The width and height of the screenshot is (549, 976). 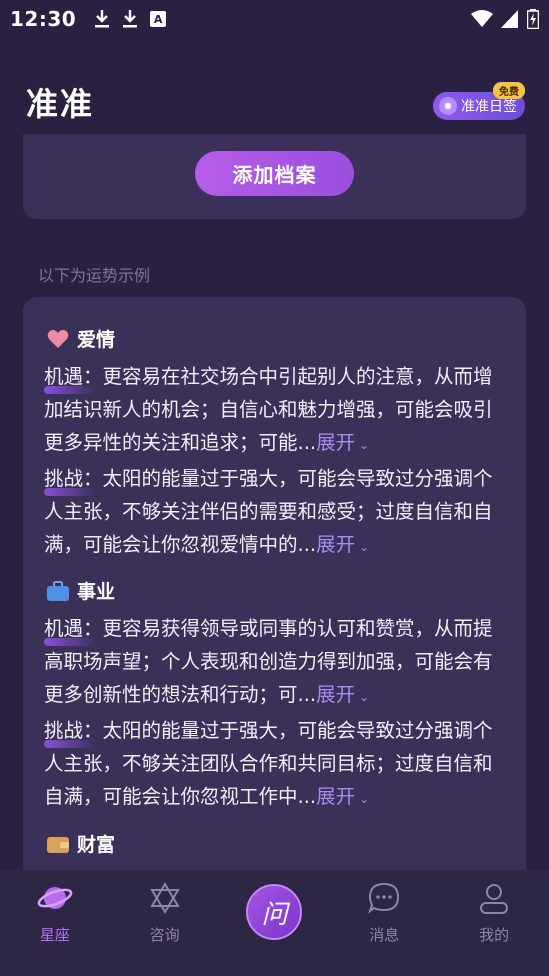 I want to click on section-love-header: 爱情, so click(x=81, y=338).